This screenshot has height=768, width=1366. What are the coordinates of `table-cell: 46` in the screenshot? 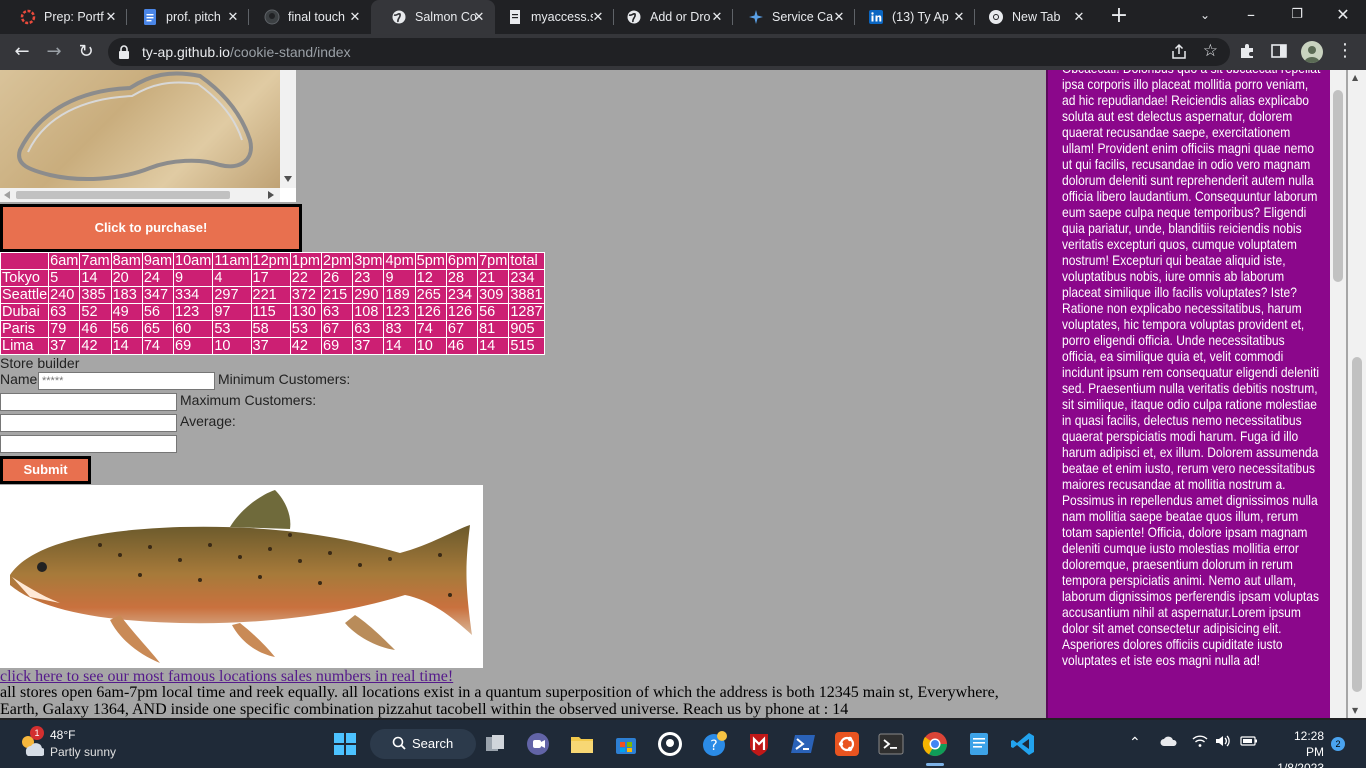 It's located at (462, 346).